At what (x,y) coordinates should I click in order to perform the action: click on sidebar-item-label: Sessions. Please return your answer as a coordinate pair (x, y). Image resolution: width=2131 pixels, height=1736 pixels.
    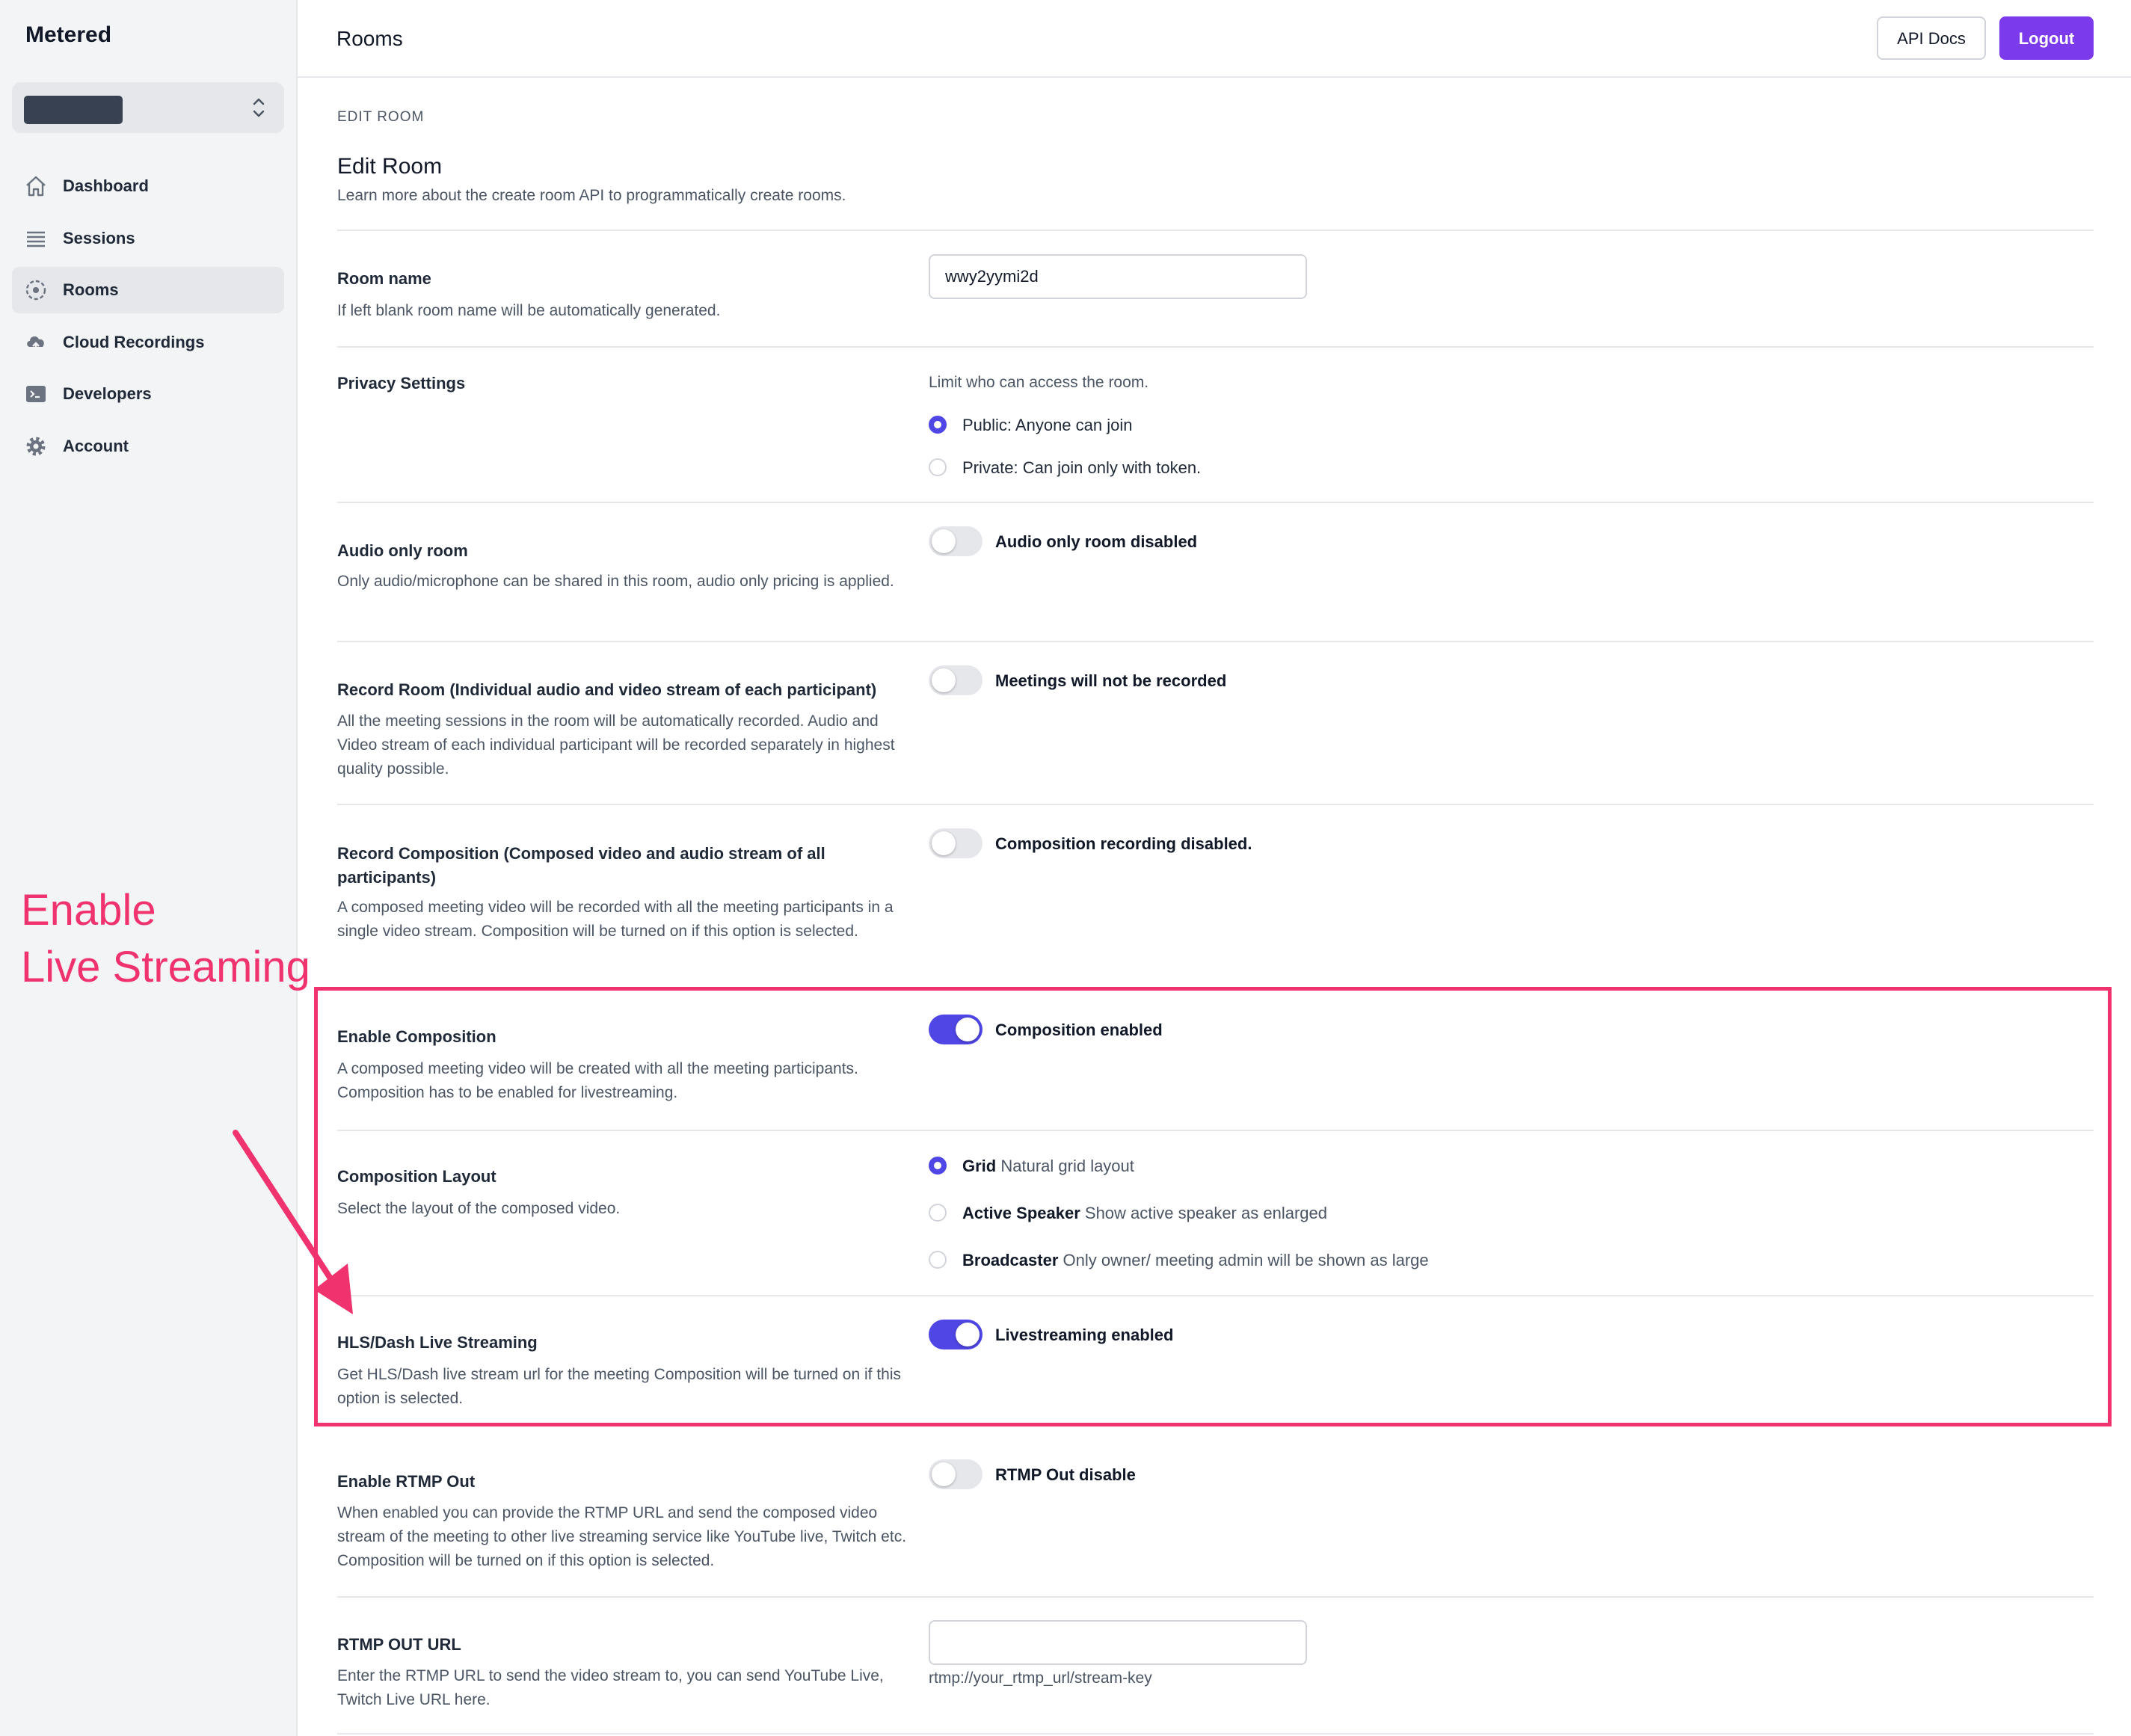
    Looking at the image, I should click on (99, 238).